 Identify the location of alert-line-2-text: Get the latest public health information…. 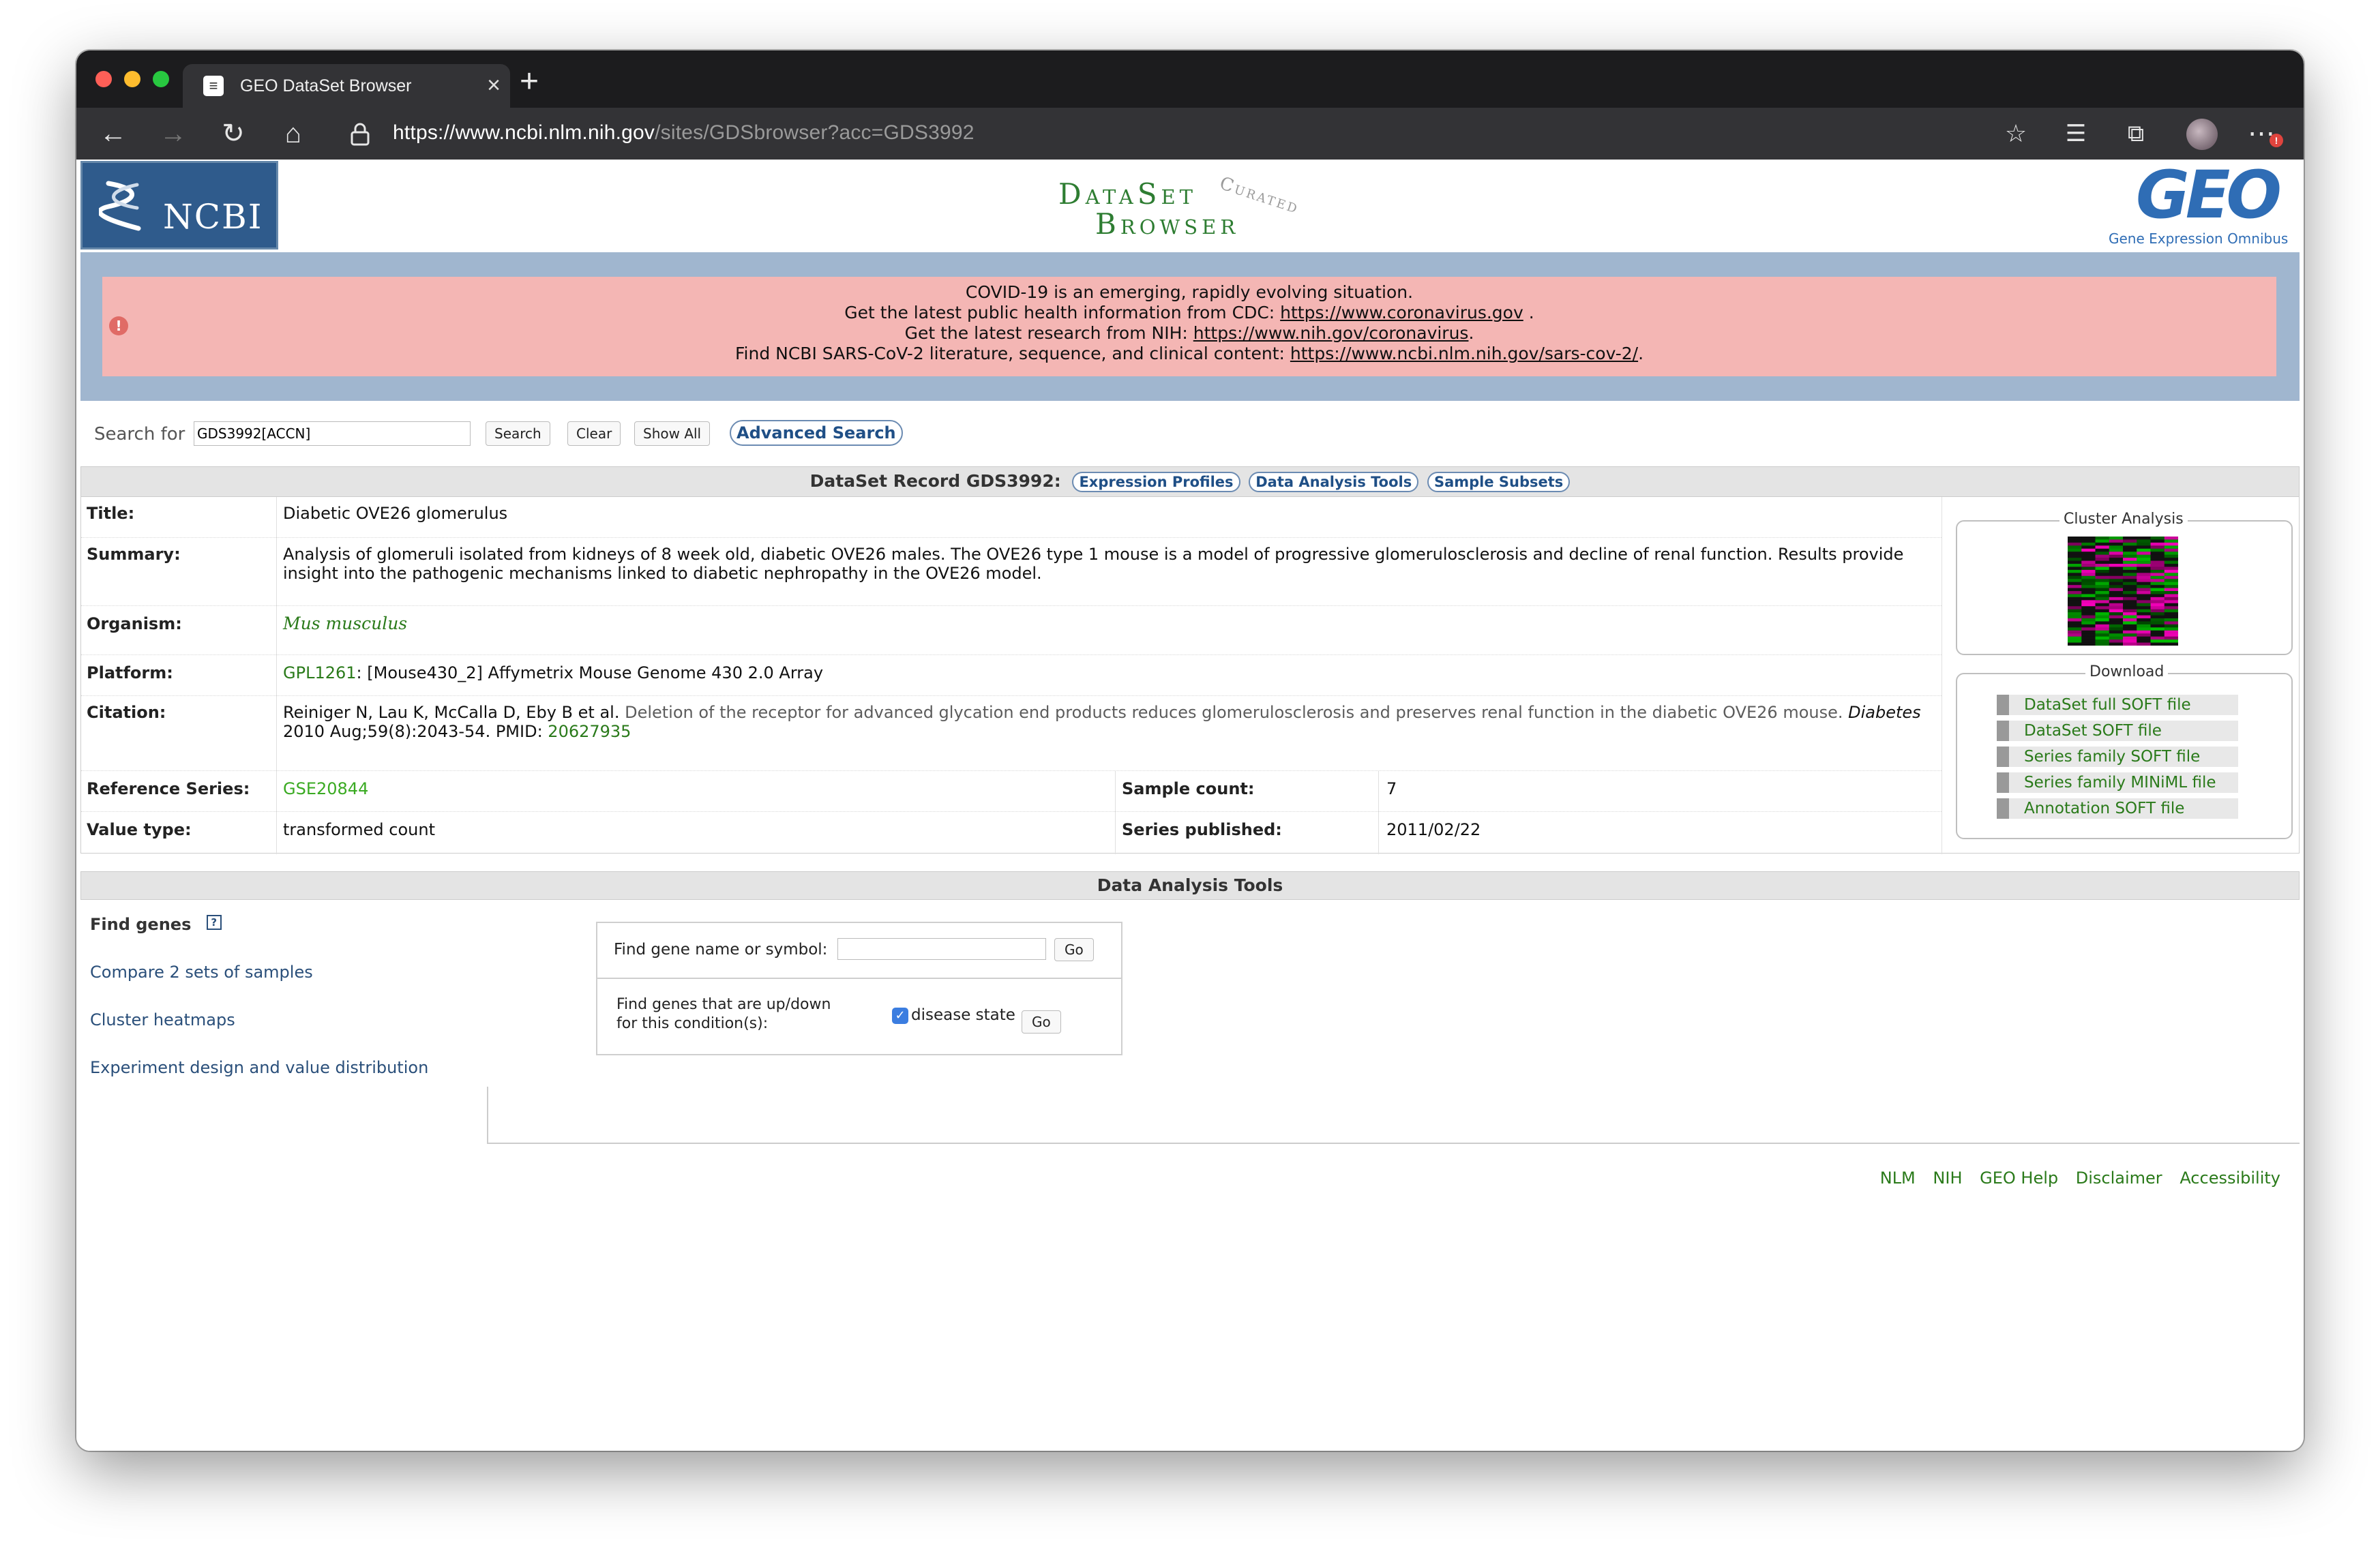
(1062, 313).